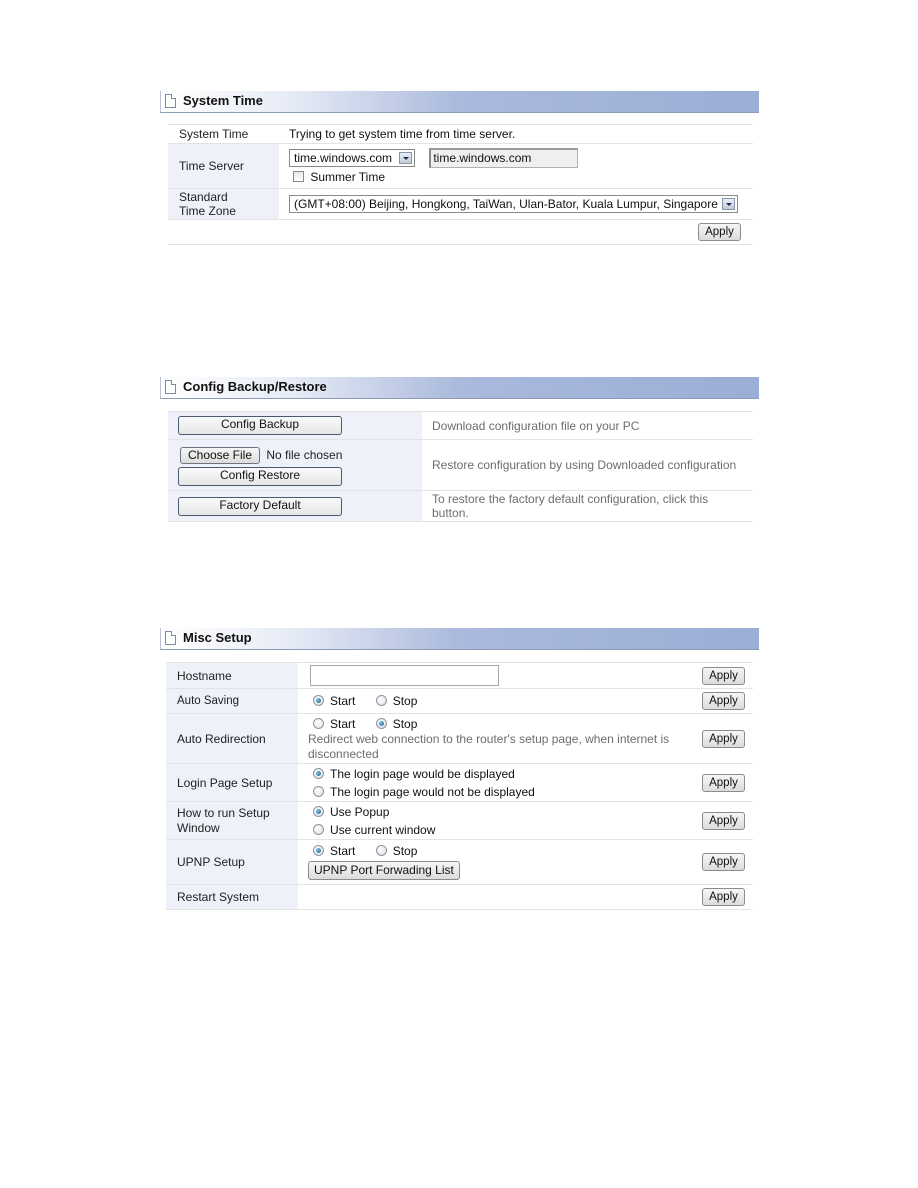 Image resolution: width=918 pixels, height=1188 pixels. What do you see at coordinates (723, 897) in the screenshot?
I see `restart-system-apply-button: Apply` at bounding box center [723, 897].